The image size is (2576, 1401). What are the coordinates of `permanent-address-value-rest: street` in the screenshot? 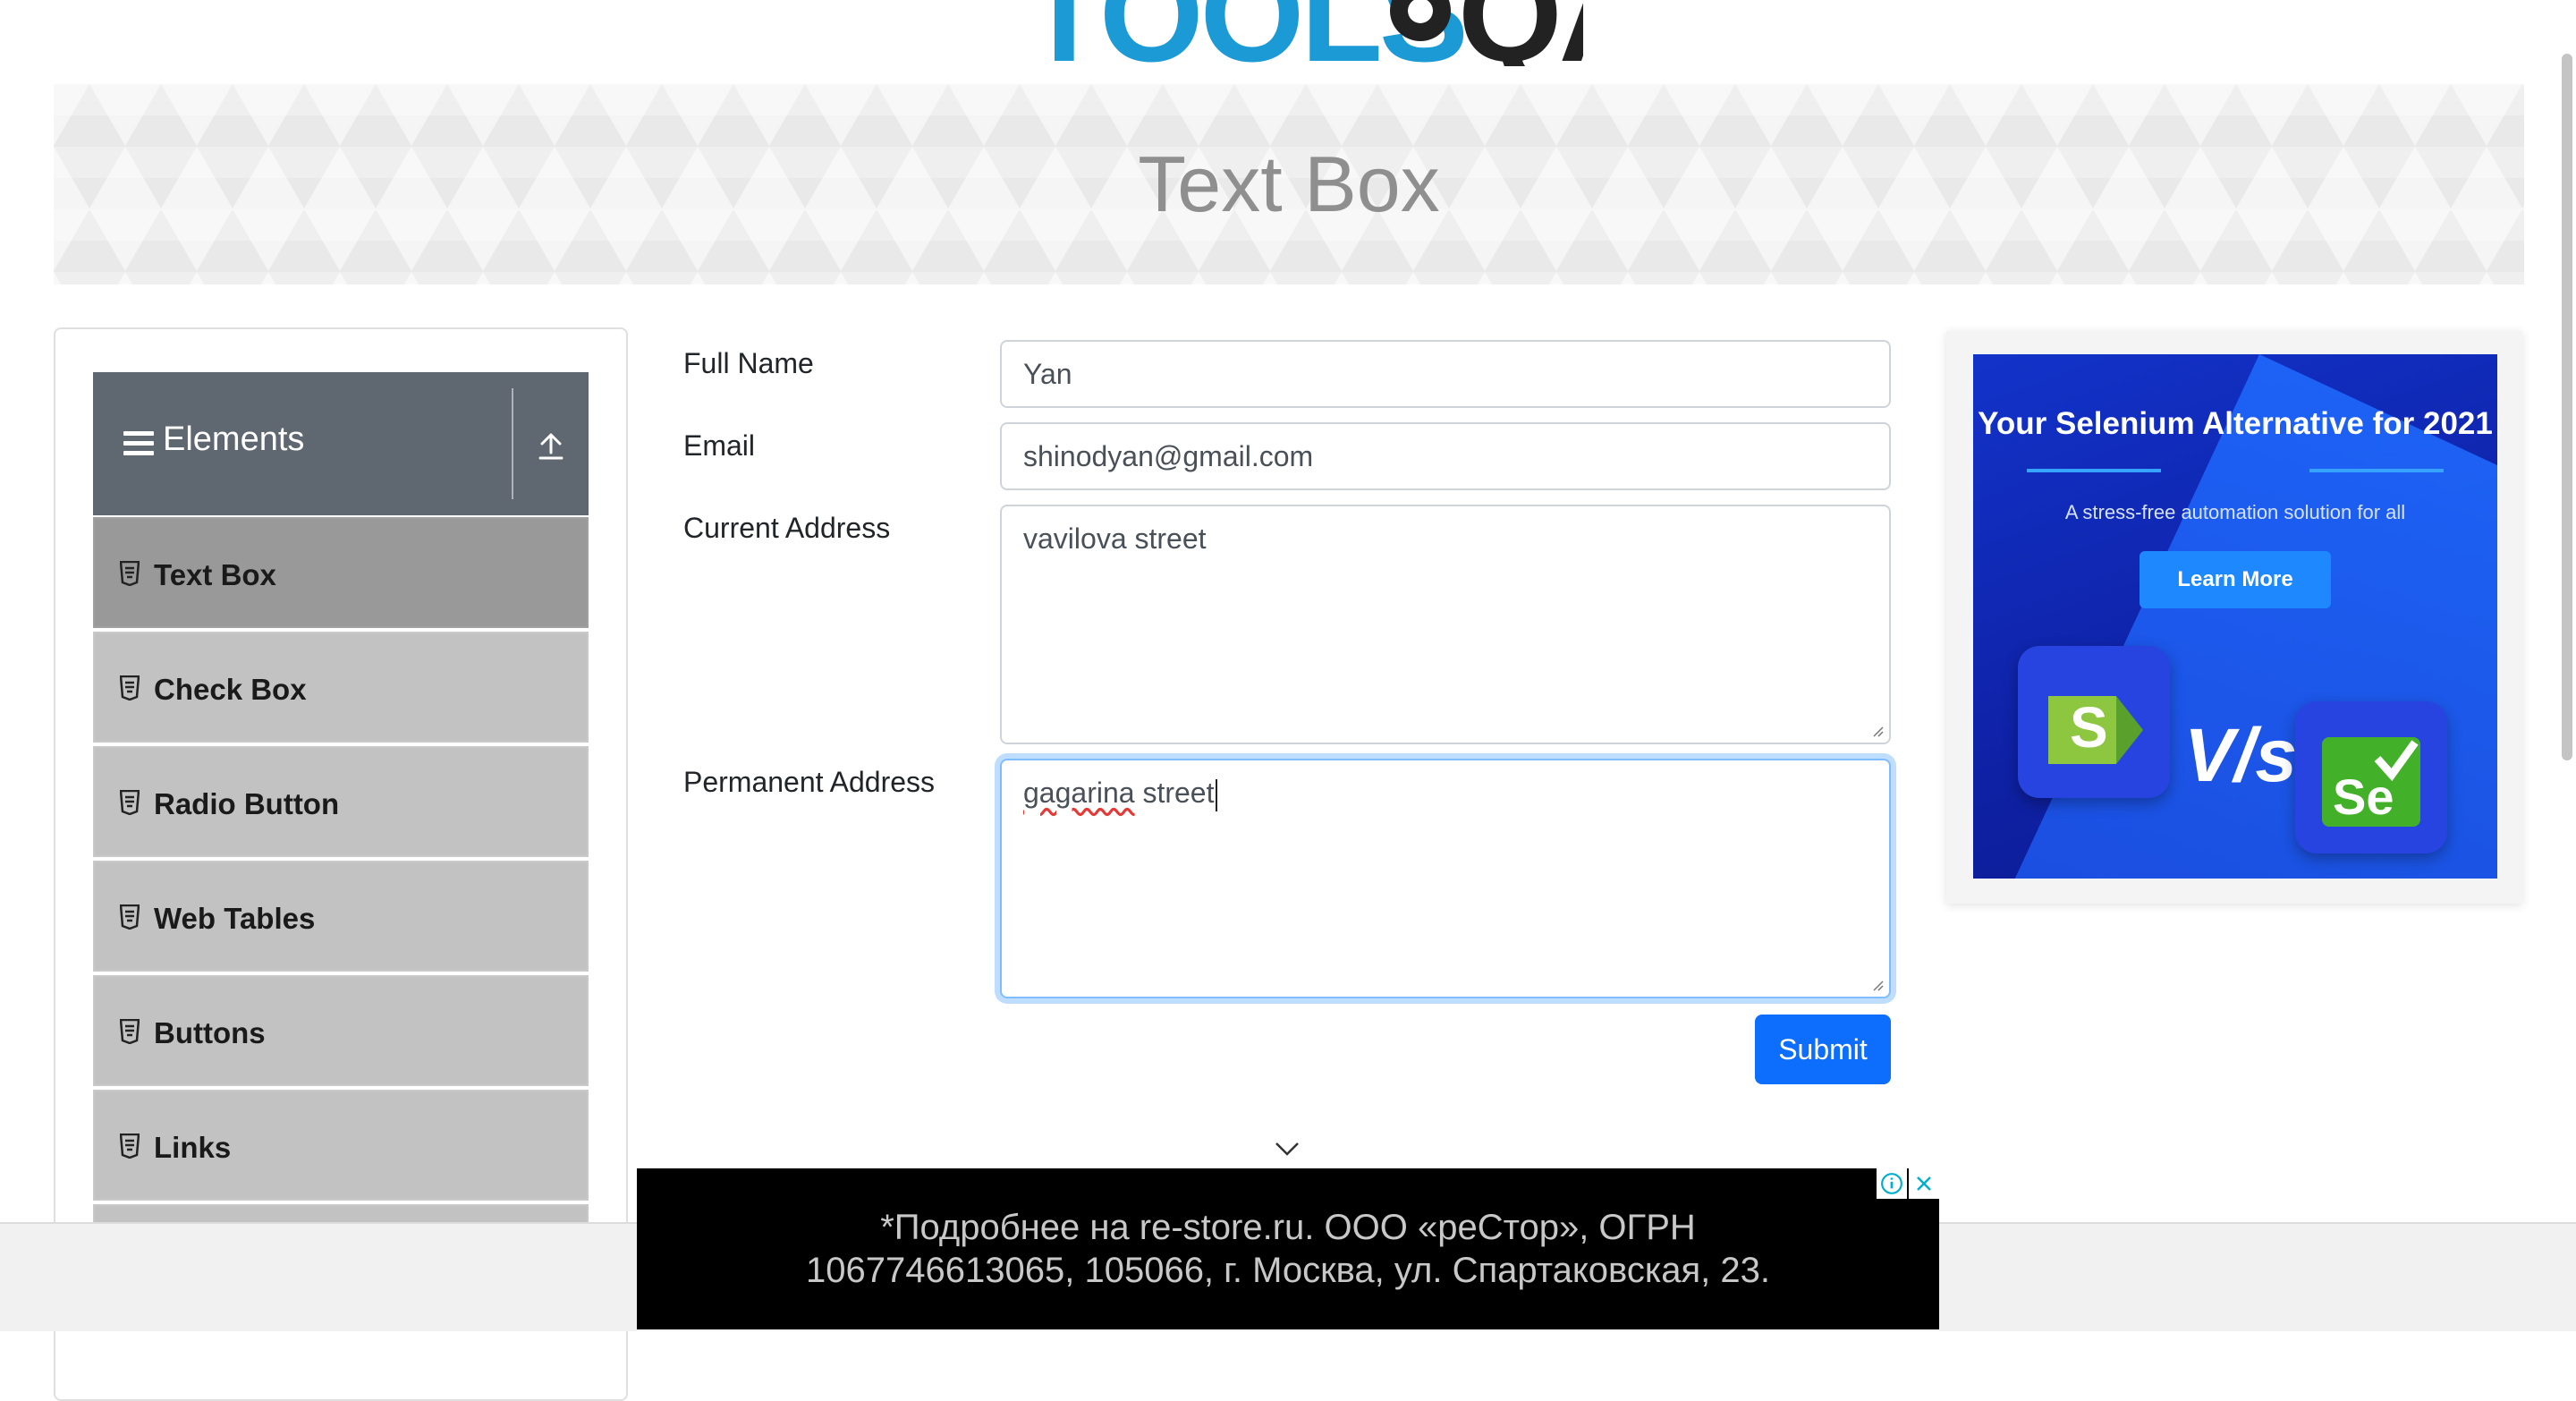 It's located at (1174, 793).